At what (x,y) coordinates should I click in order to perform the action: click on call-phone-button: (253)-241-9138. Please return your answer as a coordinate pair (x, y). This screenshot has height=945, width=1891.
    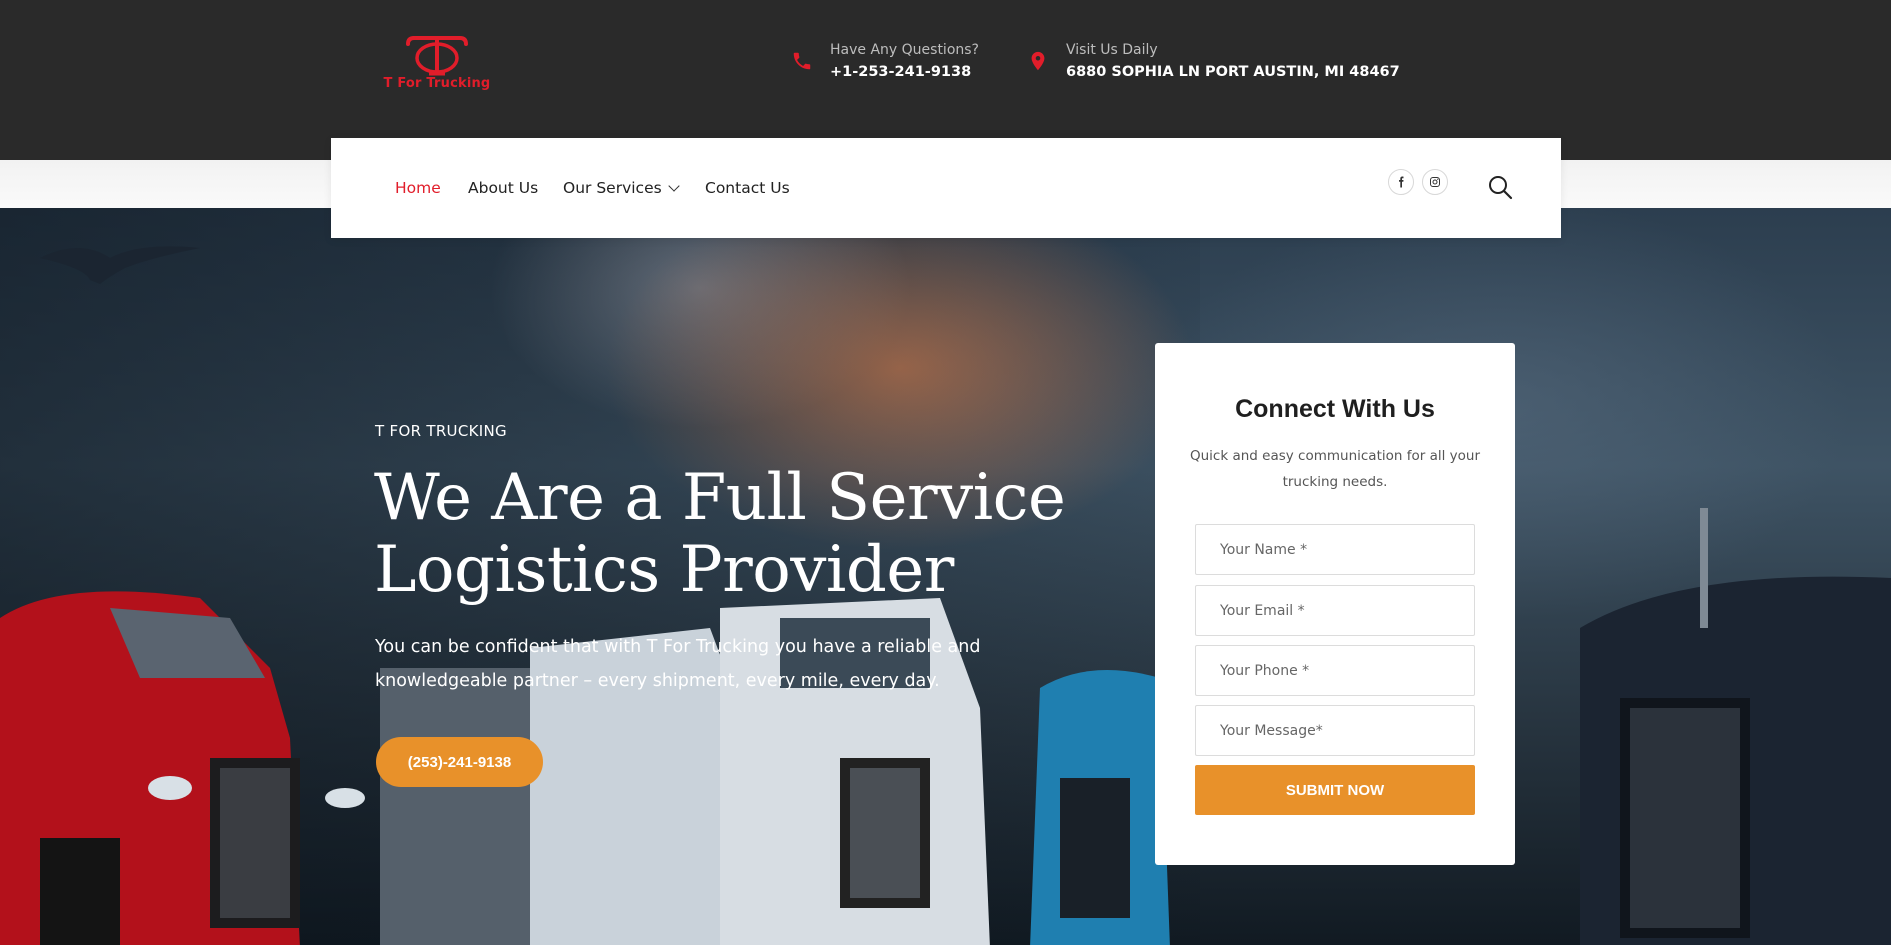
    Looking at the image, I should click on (459, 762).